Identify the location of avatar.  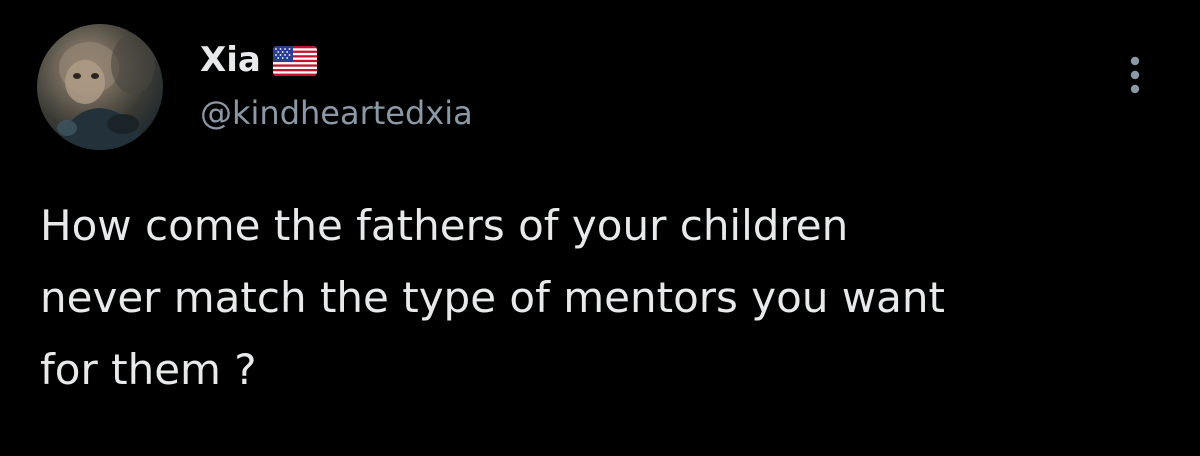
(100, 87).